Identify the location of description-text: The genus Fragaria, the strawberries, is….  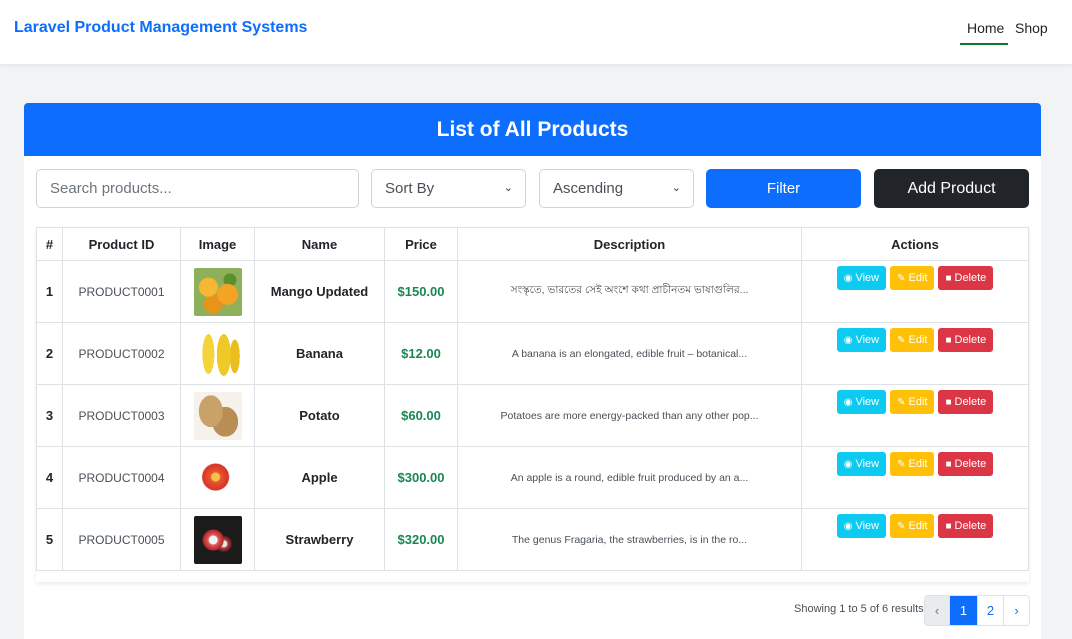
(629, 539).